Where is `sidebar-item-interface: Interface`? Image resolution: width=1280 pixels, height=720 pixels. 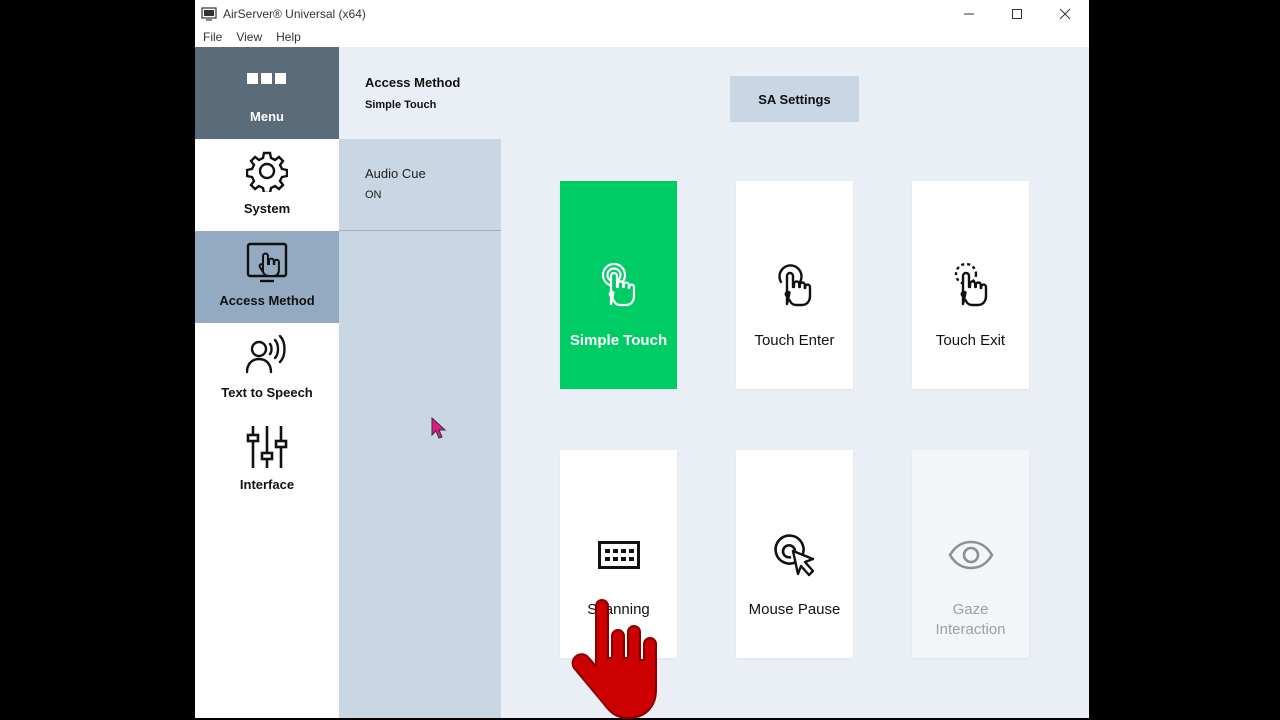 sidebar-item-interface: Interface is located at coordinates (267, 461).